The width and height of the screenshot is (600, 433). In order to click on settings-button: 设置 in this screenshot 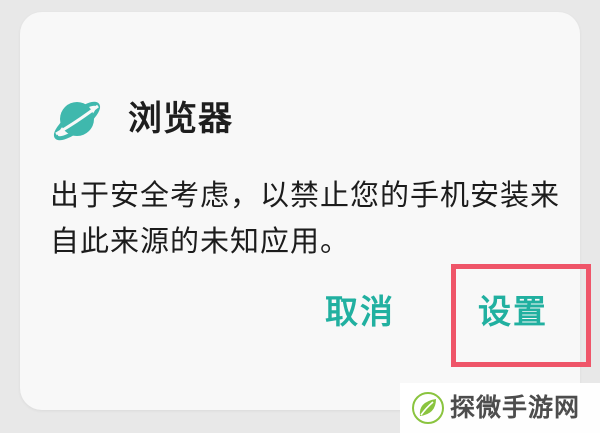, I will do `click(513, 312)`.